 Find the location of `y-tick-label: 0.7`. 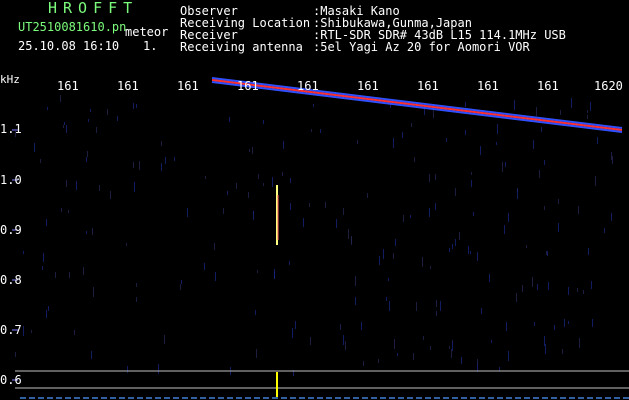

y-tick-label: 0.7 is located at coordinates (11, 330).